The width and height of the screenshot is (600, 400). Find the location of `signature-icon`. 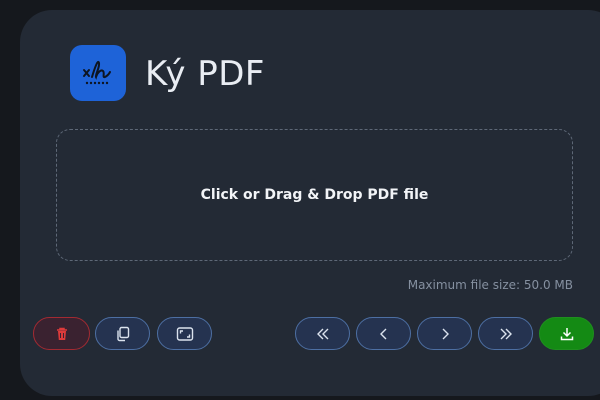

signature-icon is located at coordinates (97, 73).